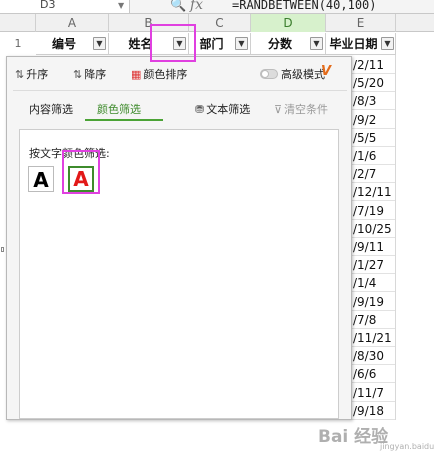 Image resolution: width=434 pixels, height=466 pixels. What do you see at coordinates (63, 44) in the screenshot?
I see `header-label: 编号` at bounding box center [63, 44].